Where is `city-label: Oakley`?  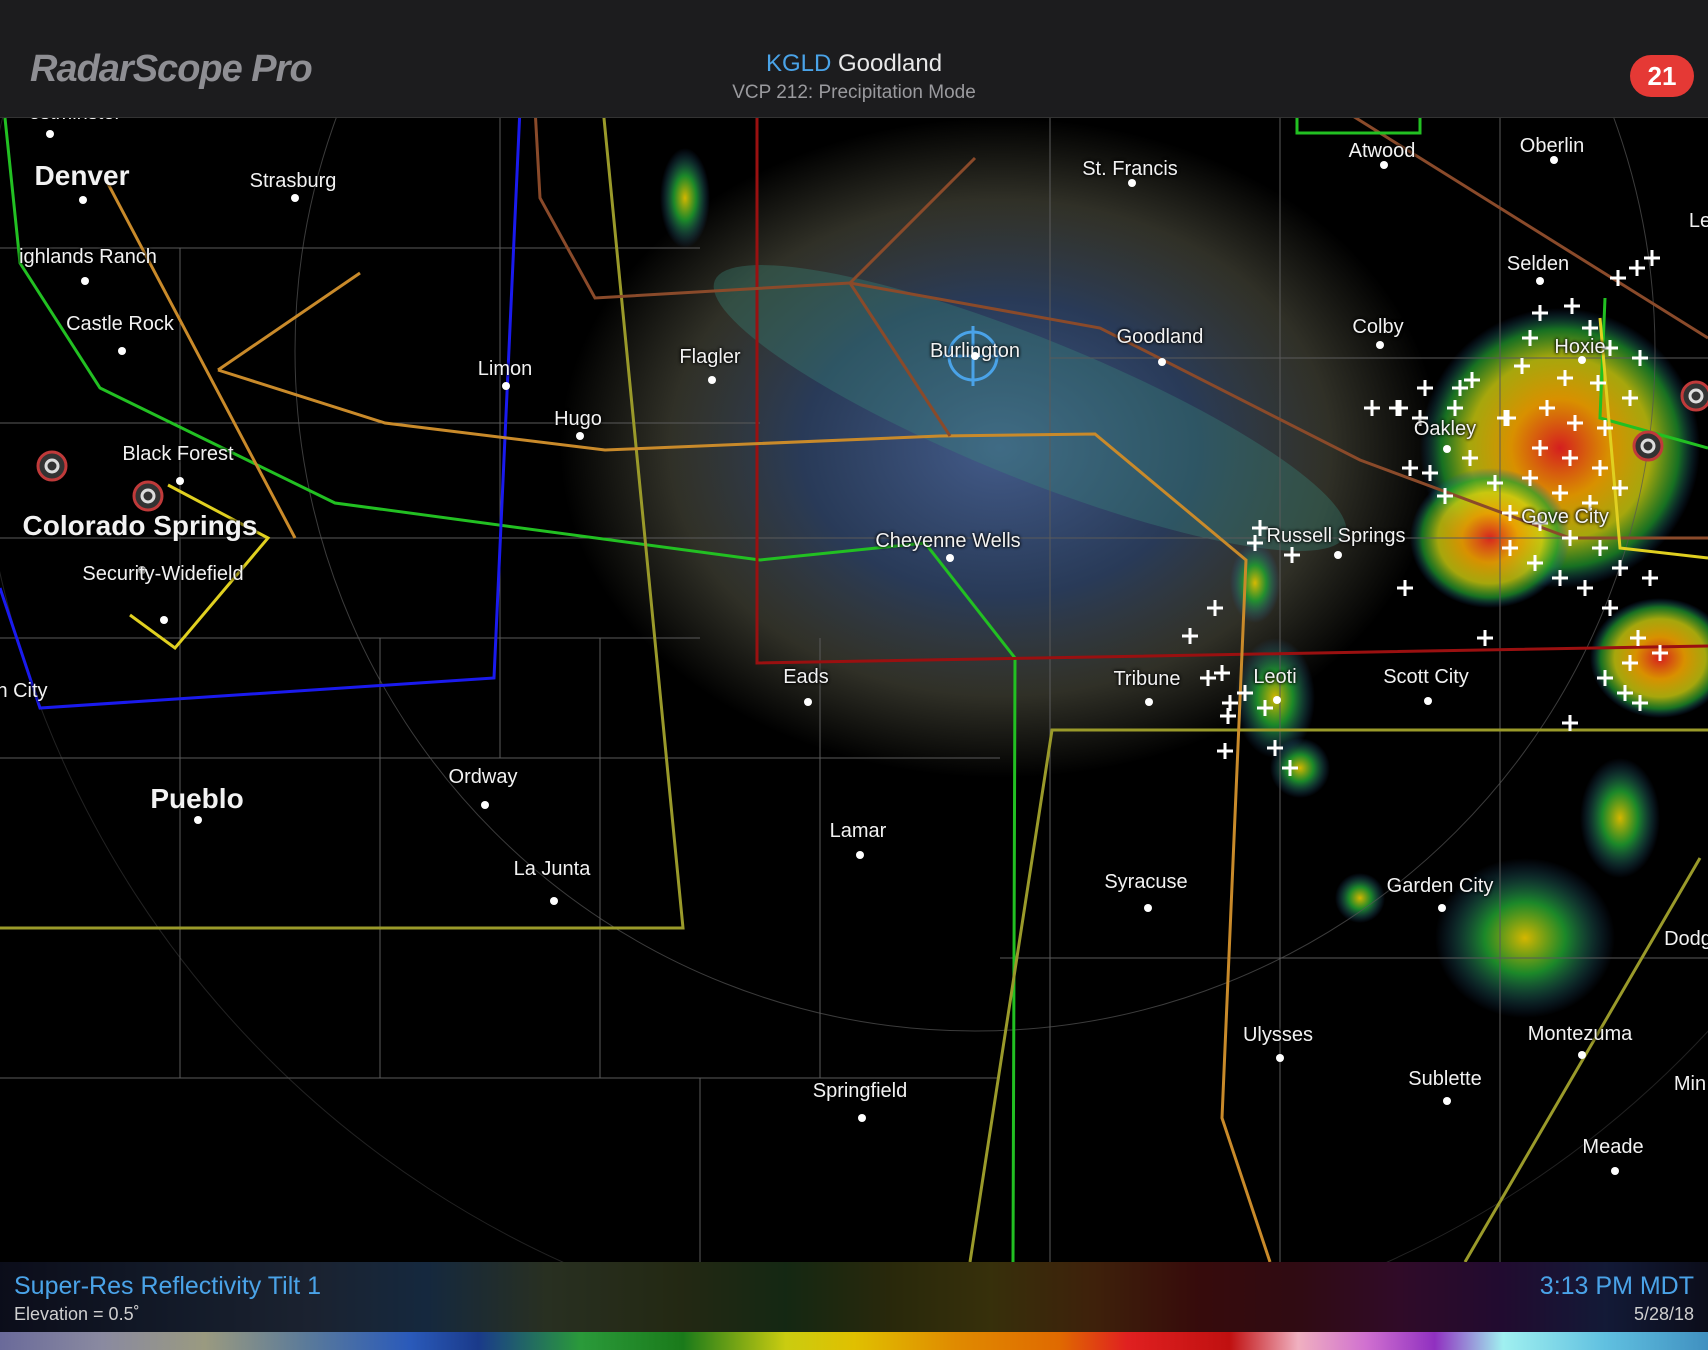 city-label: Oakley is located at coordinates (1445, 429).